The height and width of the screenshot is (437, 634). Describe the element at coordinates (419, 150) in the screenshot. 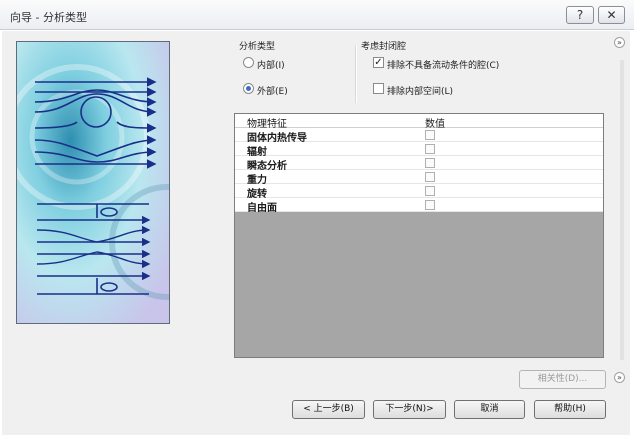

I see `feature-row: 辐射` at that location.